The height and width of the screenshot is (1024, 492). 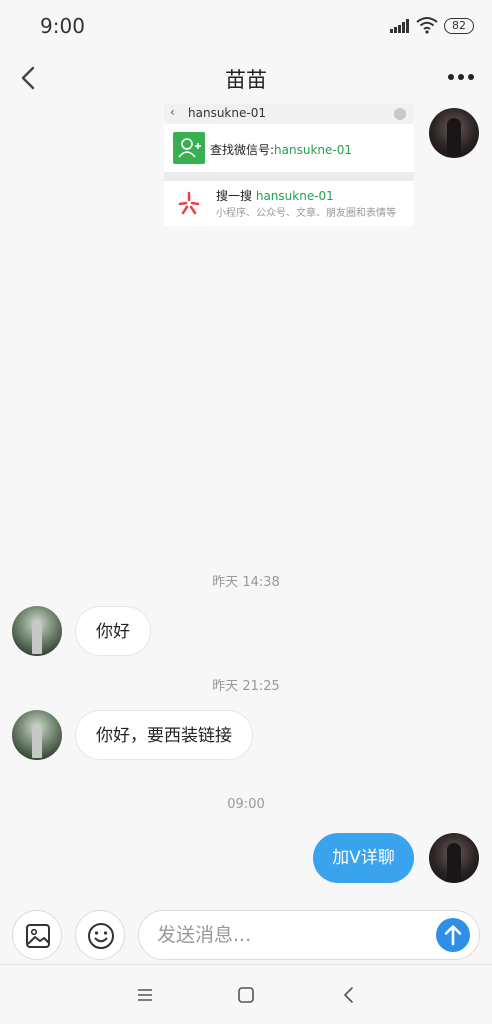 I want to click on chat-header: 苗苗, so click(x=246, y=78).